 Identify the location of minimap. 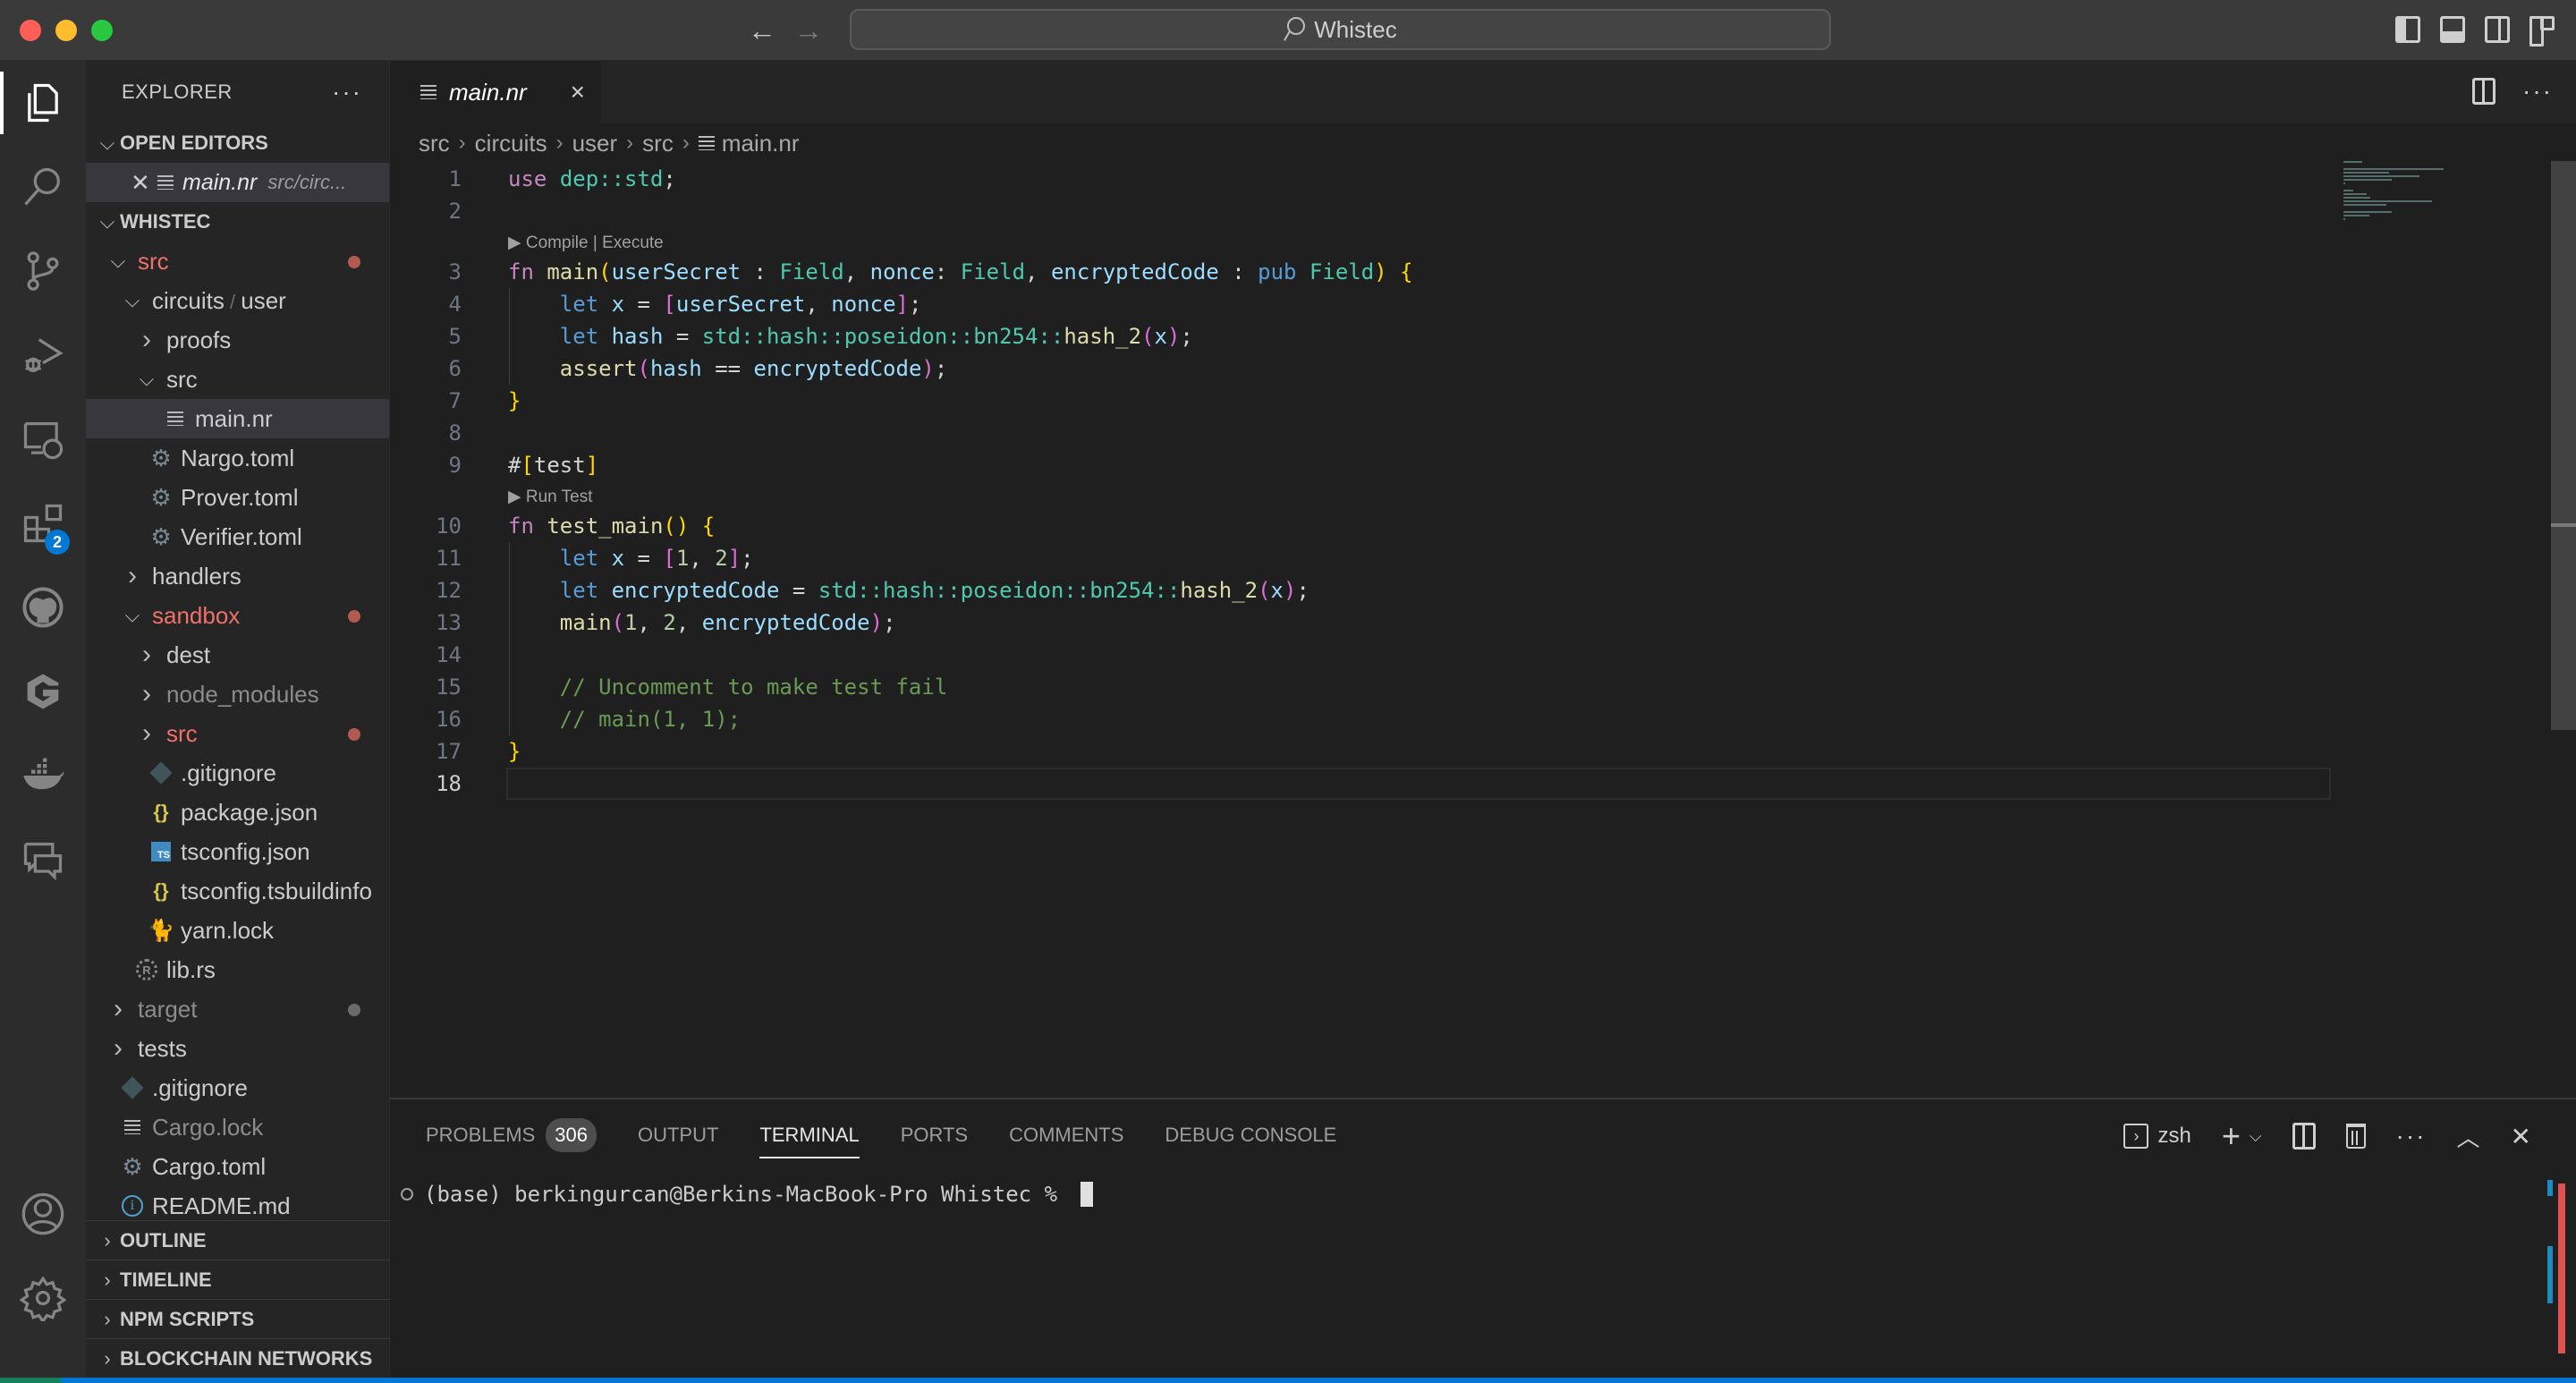
(2406, 197).